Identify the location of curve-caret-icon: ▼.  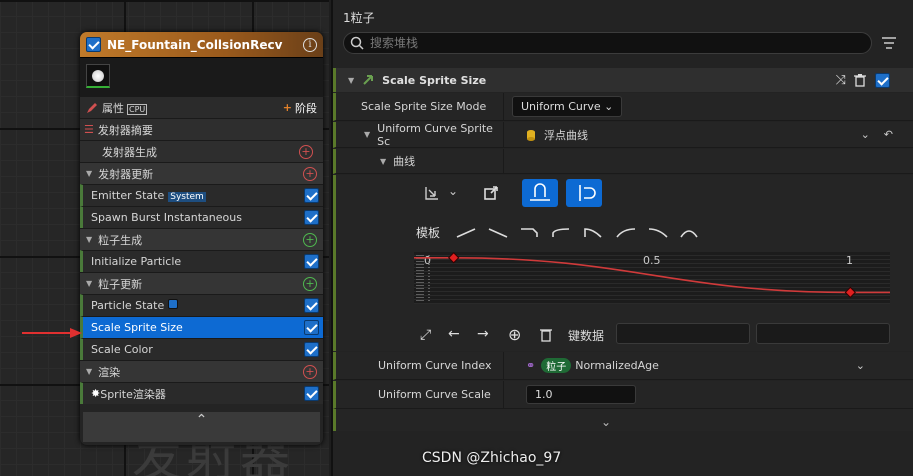
(367, 134).